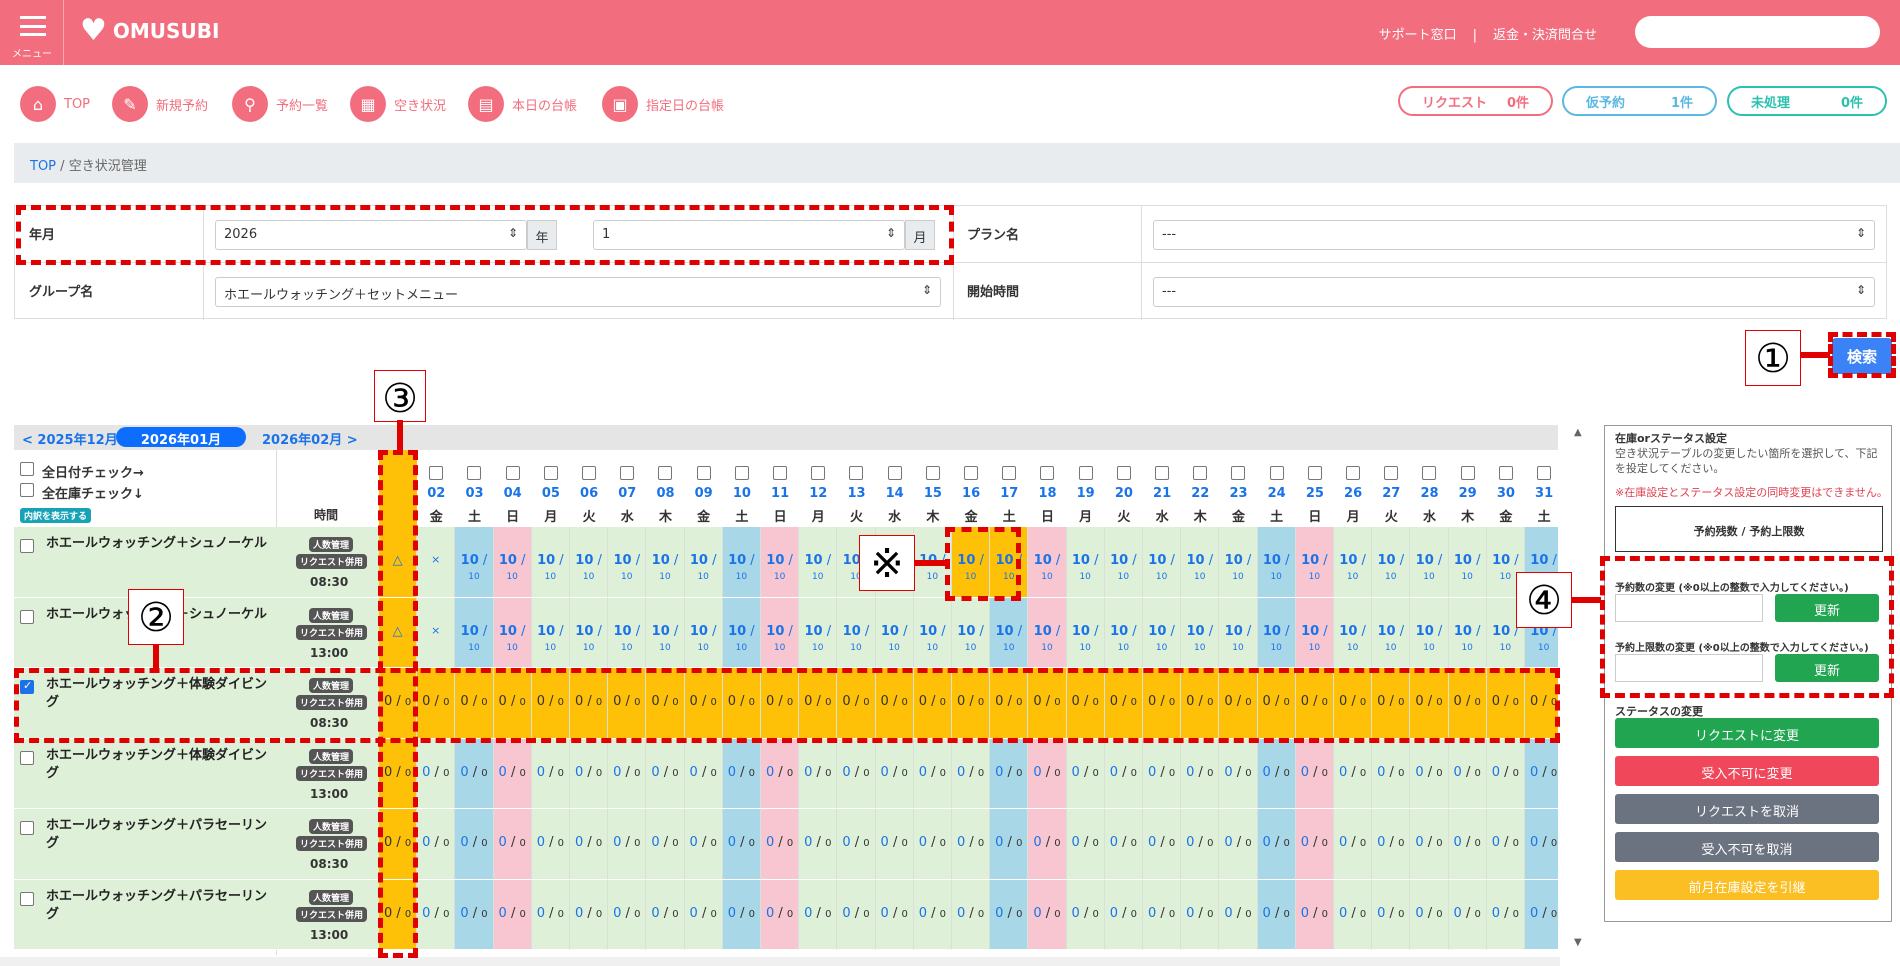  What do you see at coordinates (663, 104) in the screenshot?
I see `nav-calendar: ▣ 指定日の台帳` at bounding box center [663, 104].